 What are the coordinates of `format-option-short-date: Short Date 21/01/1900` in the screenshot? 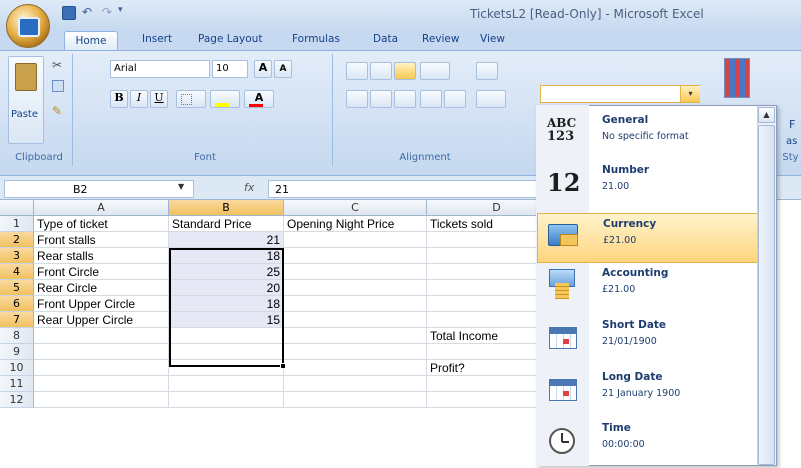 It's located at (650, 340).